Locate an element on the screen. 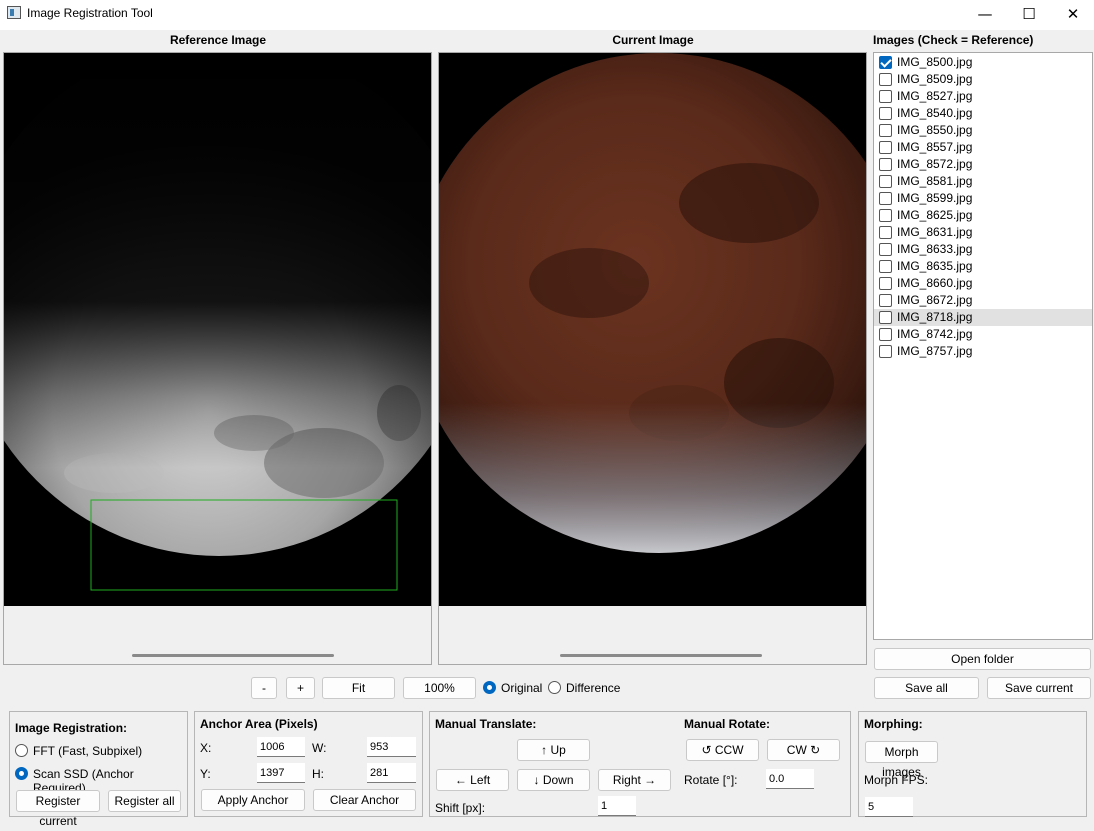 This screenshot has height=831, width=1094. image-list-item: IMG_8509.jpg is located at coordinates (983, 79).